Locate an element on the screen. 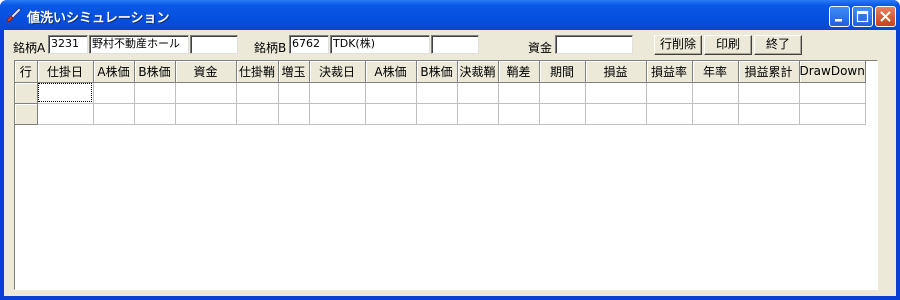 This screenshot has height=300, width=900. brush-icon is located at coordinates (14, 15).